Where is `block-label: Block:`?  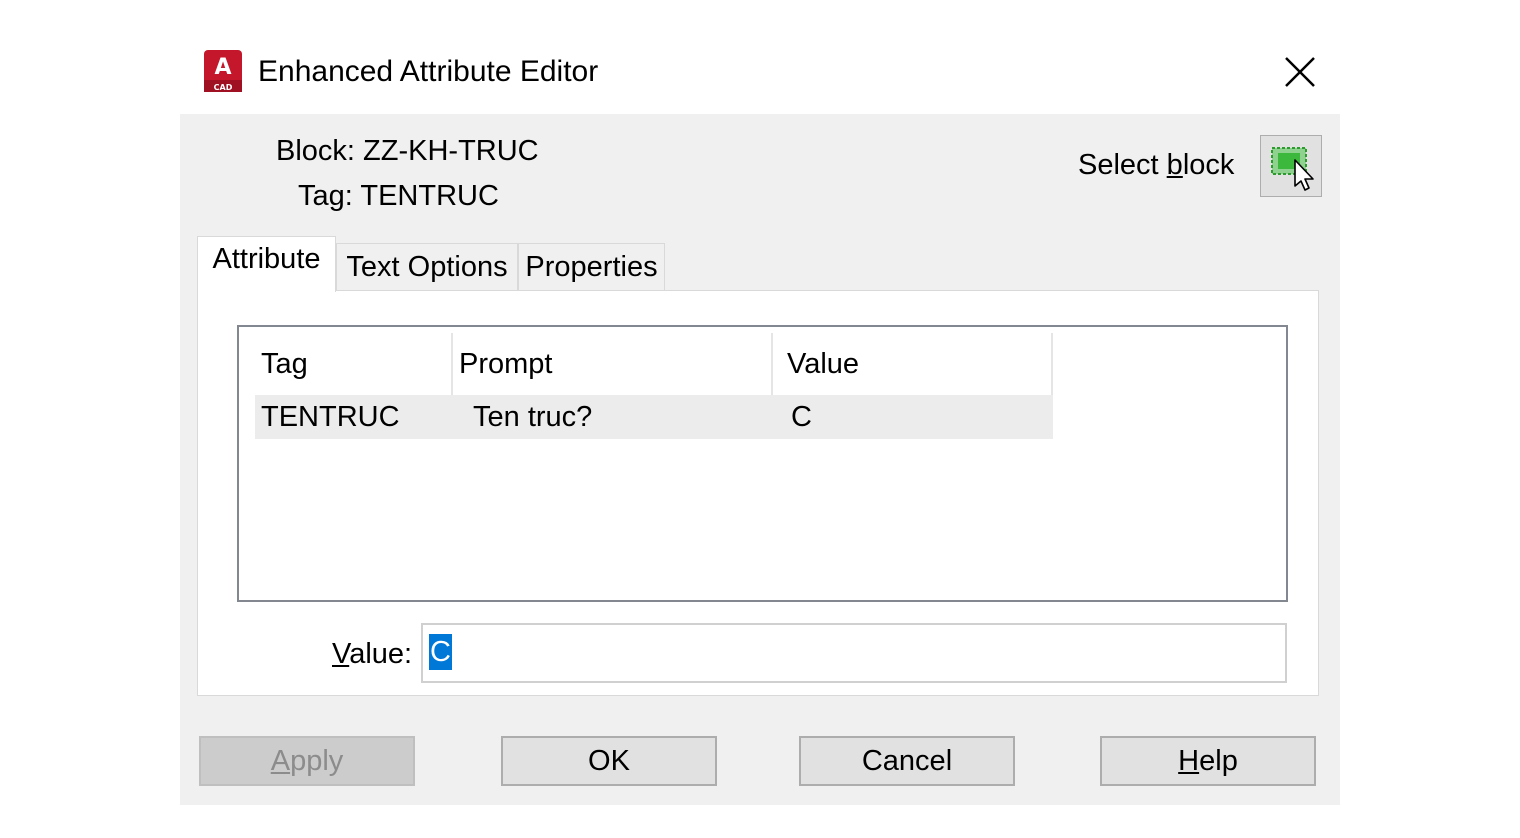 block-label: Block: is located at coordinates (315, 151).